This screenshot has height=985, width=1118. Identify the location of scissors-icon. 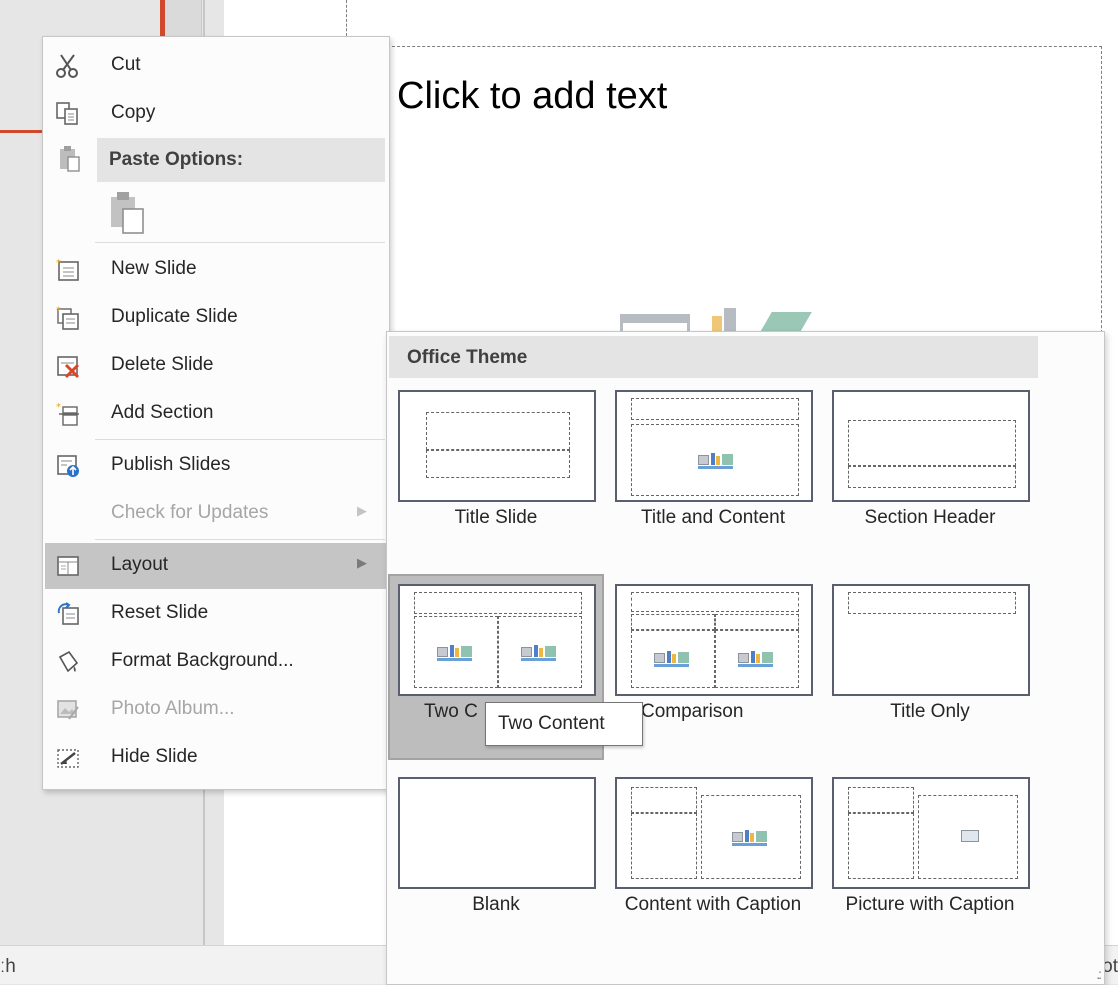
(68, 66).